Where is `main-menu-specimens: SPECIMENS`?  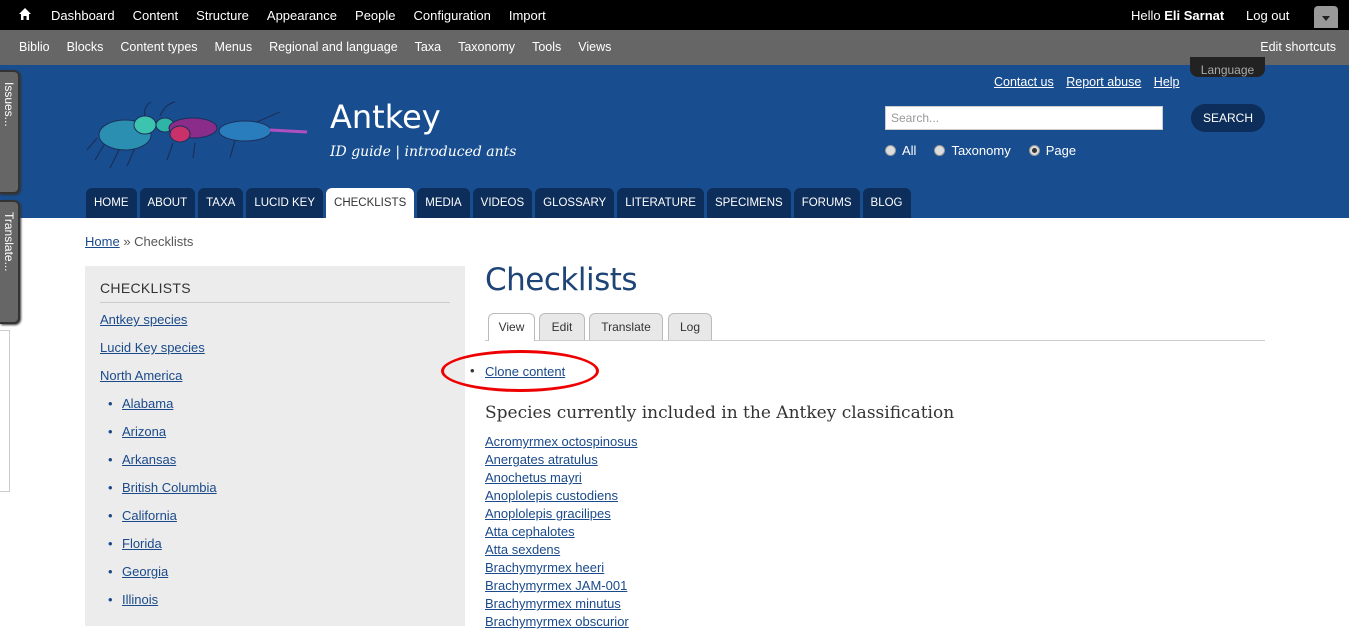 main-menu-specimens: SPECIMENS is located at coordinates (748, 203).